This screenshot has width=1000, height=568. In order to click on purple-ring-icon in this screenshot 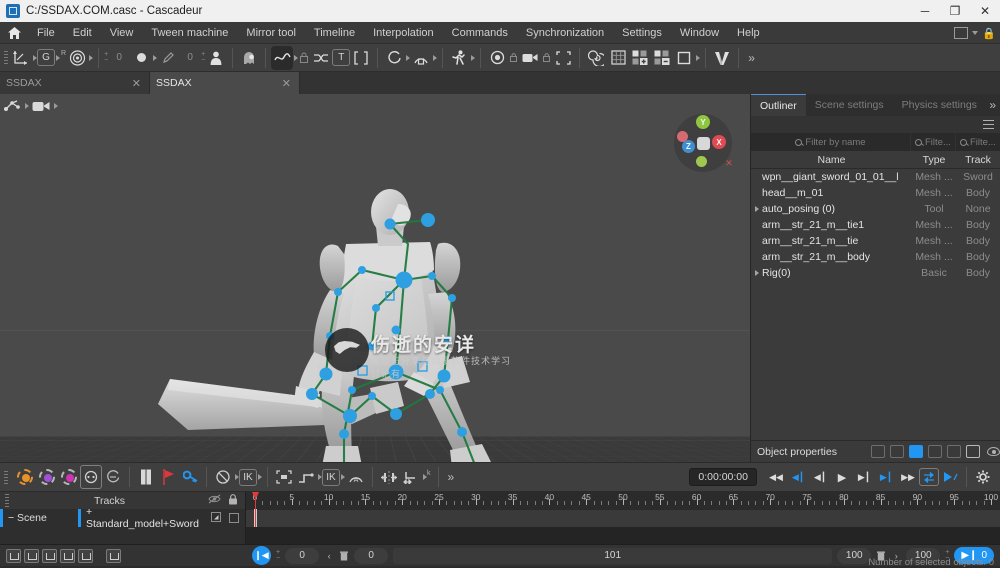, I will do `click(47, 477)`.